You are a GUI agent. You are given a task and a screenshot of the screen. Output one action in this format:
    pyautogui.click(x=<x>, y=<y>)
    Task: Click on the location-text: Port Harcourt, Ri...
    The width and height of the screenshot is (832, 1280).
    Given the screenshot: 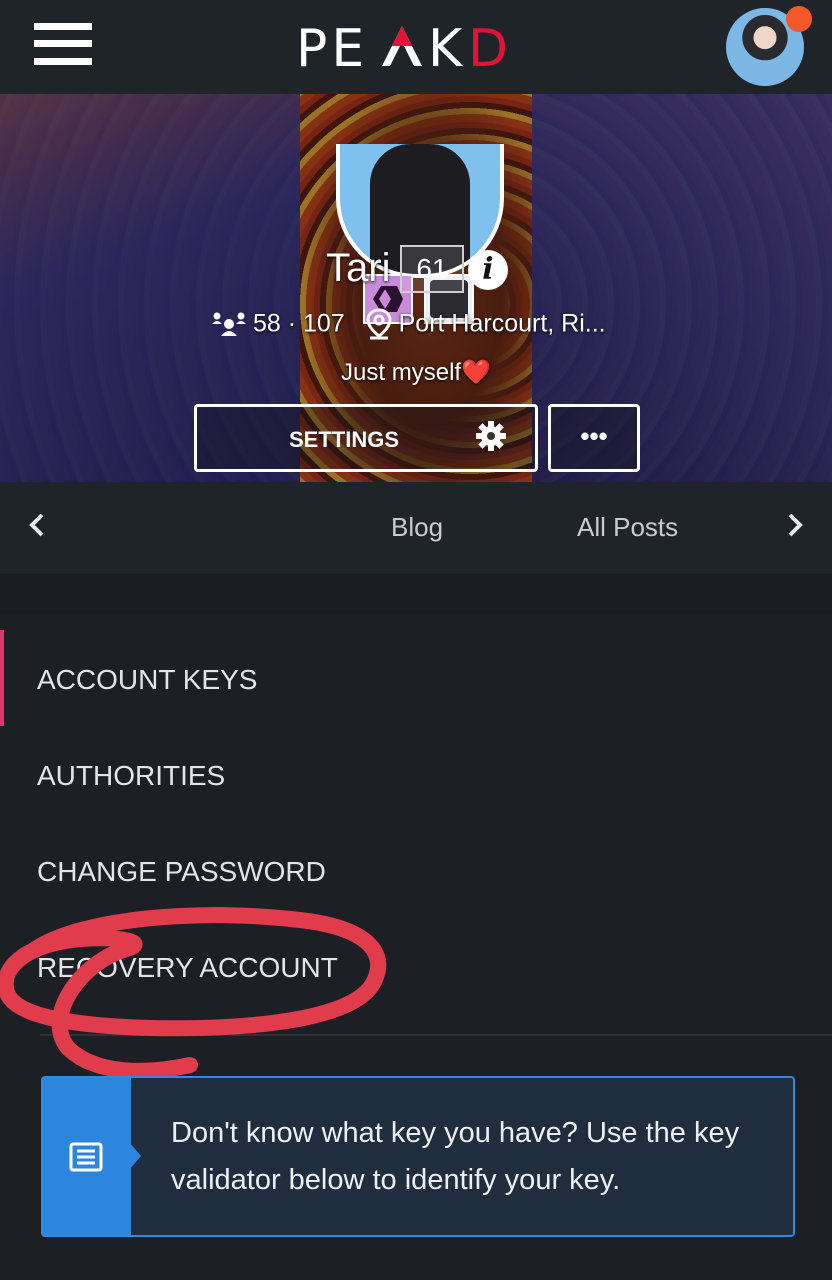 What is the action you would take?
    pyautogui.click(x=502, y=323)
    